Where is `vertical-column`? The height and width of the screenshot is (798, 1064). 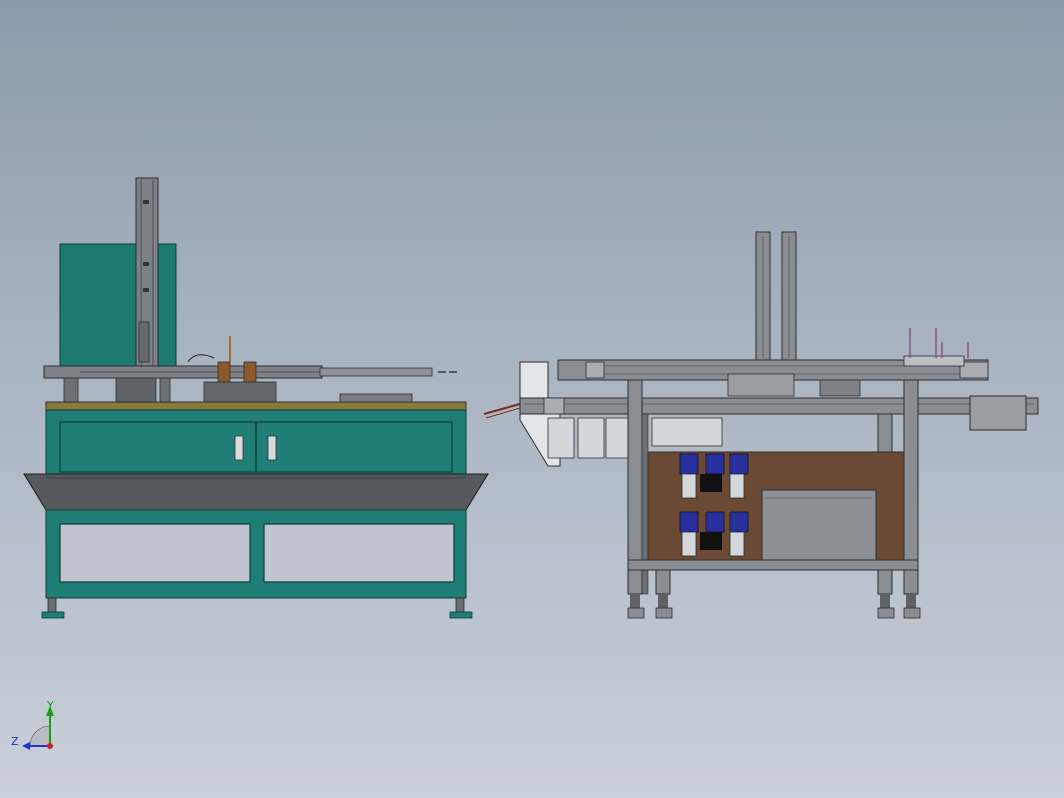
vertical-column is located at coordinates (147, 276).